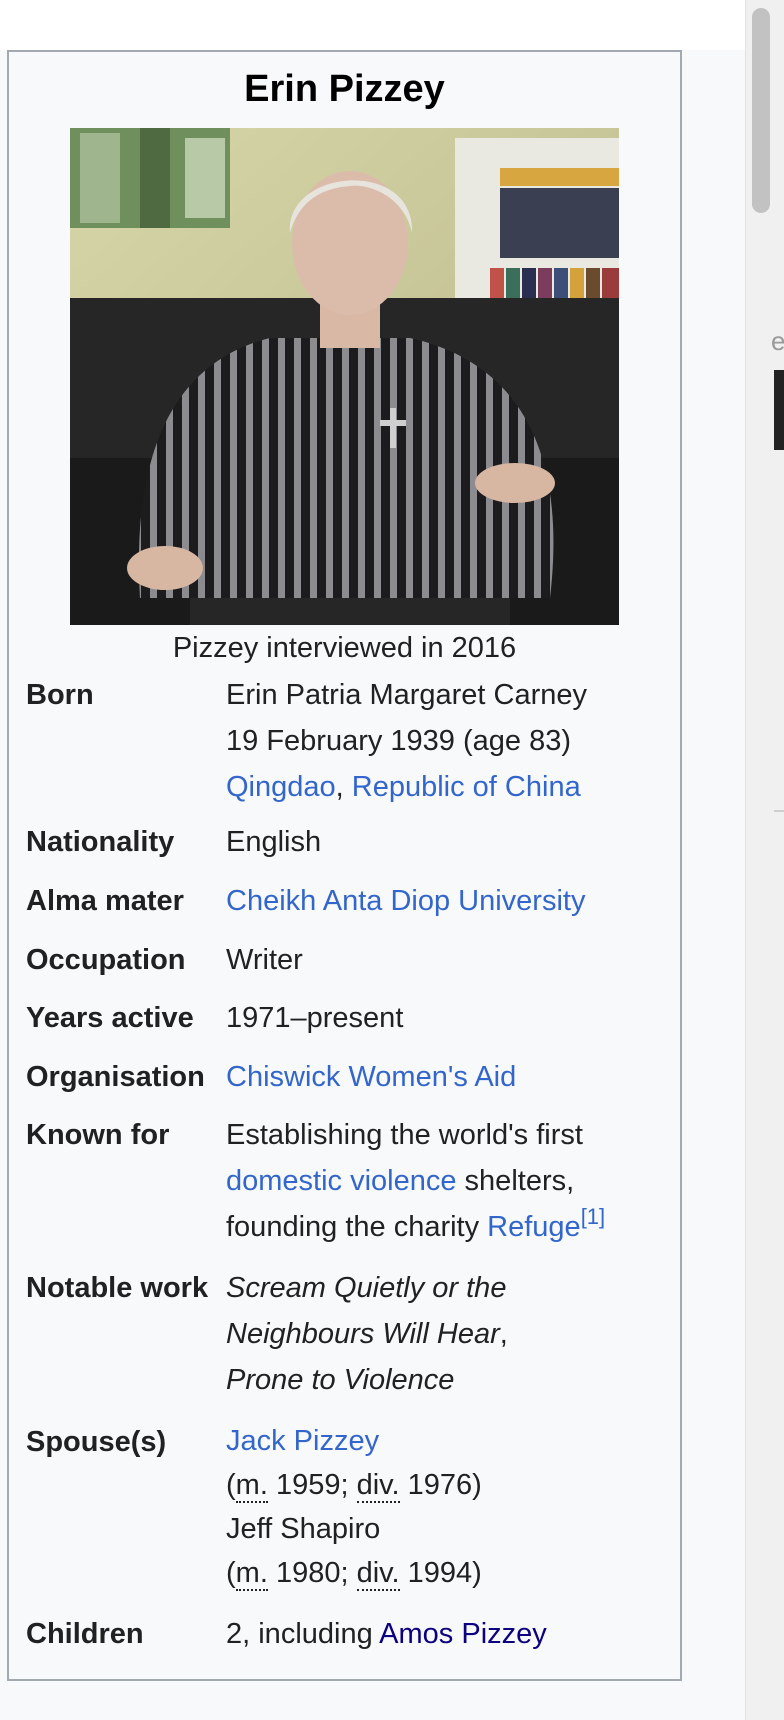 Image resolution: width=784 pixels, height=1720 pixels. I want to click on notable-work-line-1: Scream Quietly or the, so click(436, 1288).